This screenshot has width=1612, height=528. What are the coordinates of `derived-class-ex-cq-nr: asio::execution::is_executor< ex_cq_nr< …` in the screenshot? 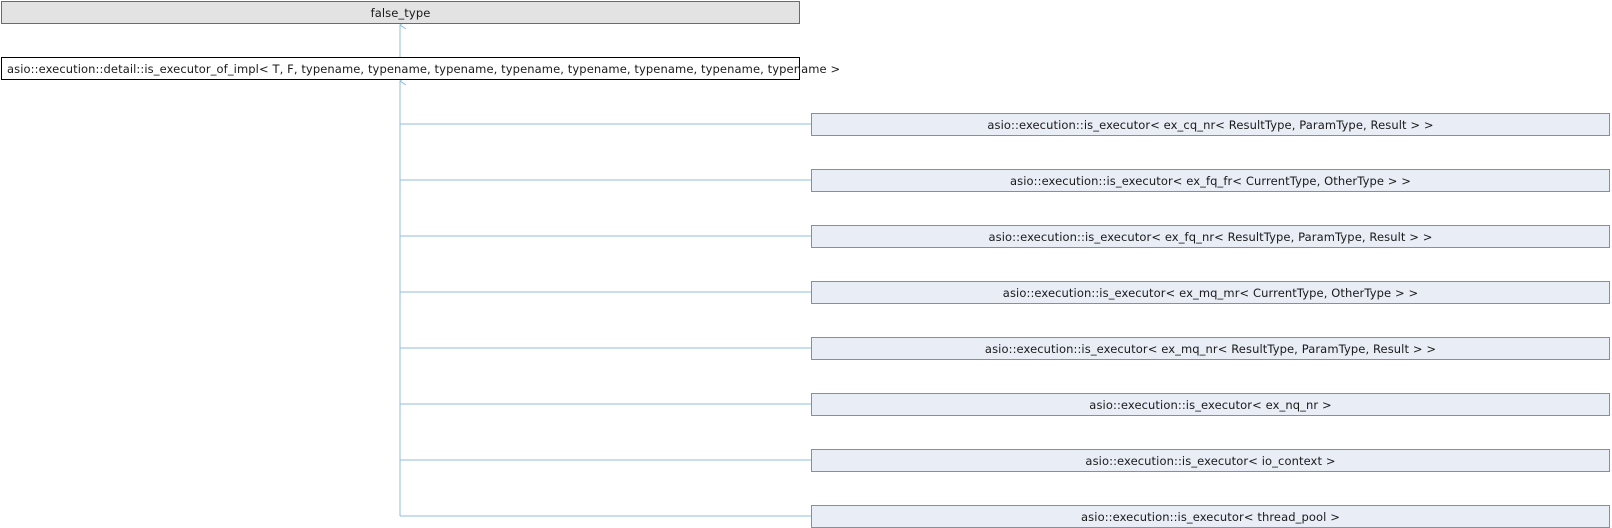 It's located at (1210, 124).